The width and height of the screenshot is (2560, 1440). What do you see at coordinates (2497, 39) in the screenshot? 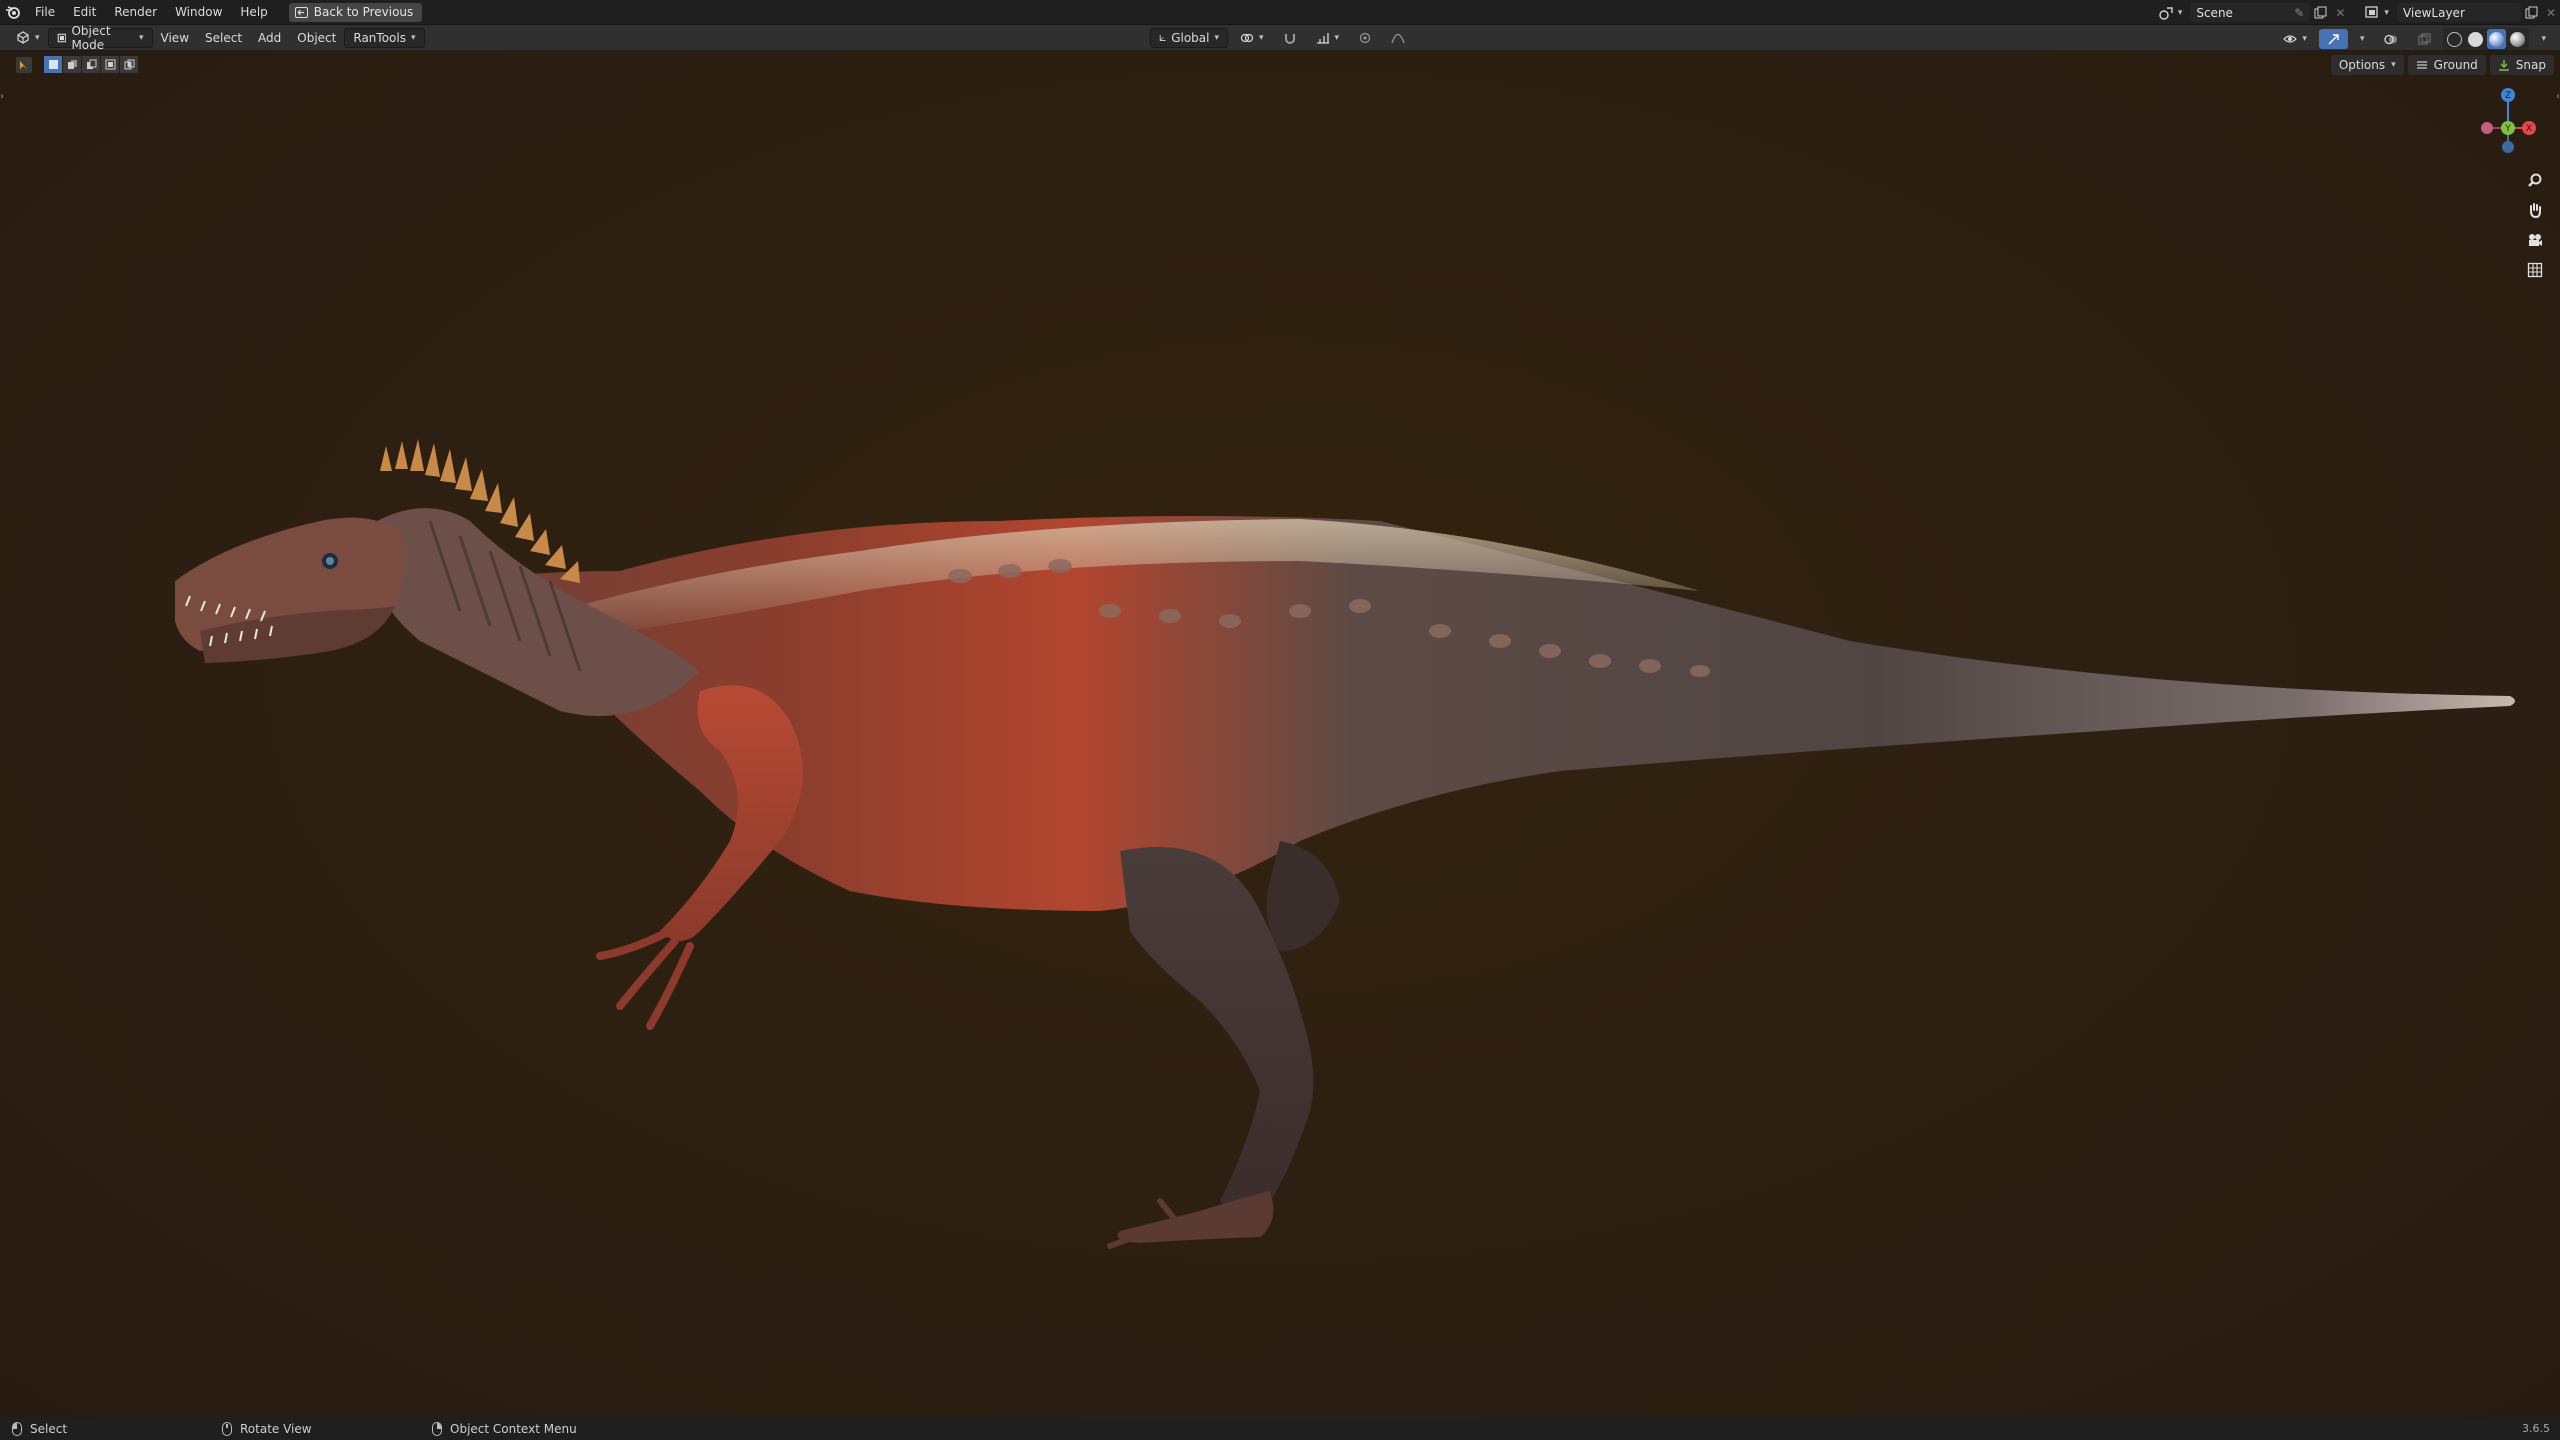
I see `shading-material-button` at bounding box center [2497, 39].